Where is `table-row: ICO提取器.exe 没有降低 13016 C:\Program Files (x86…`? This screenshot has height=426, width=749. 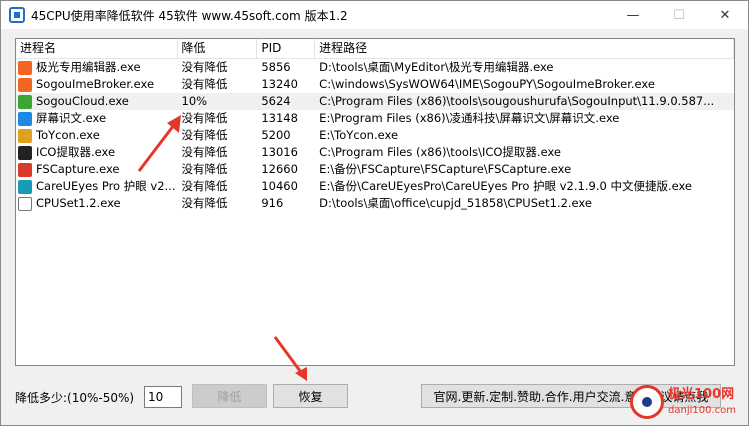 table-row: ICO提取器.exe 没有降低 13016 C:\Program Files (x86… is located at coordinates (375, 152).